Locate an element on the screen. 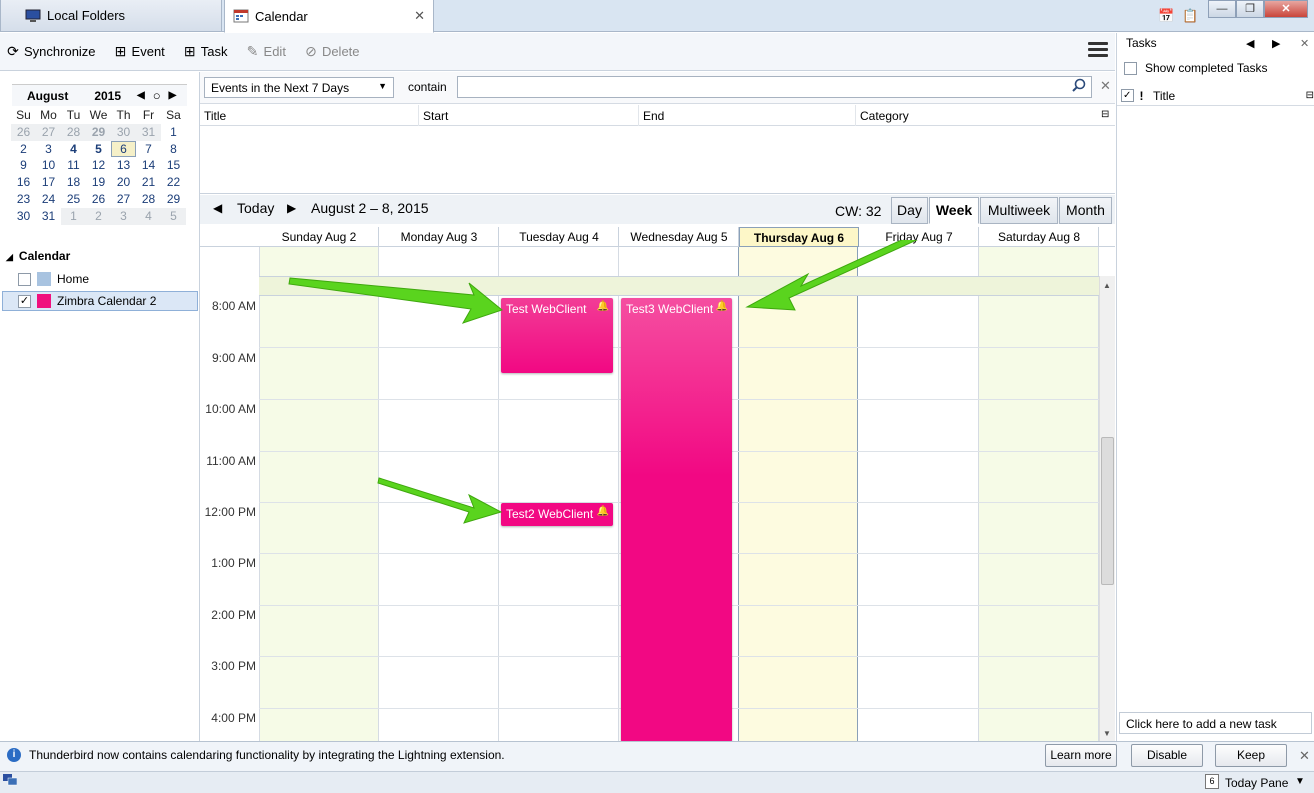 The width and height of the screenshot is (1314, 793). day-cell: 14 is located at coordinates (148, 165).